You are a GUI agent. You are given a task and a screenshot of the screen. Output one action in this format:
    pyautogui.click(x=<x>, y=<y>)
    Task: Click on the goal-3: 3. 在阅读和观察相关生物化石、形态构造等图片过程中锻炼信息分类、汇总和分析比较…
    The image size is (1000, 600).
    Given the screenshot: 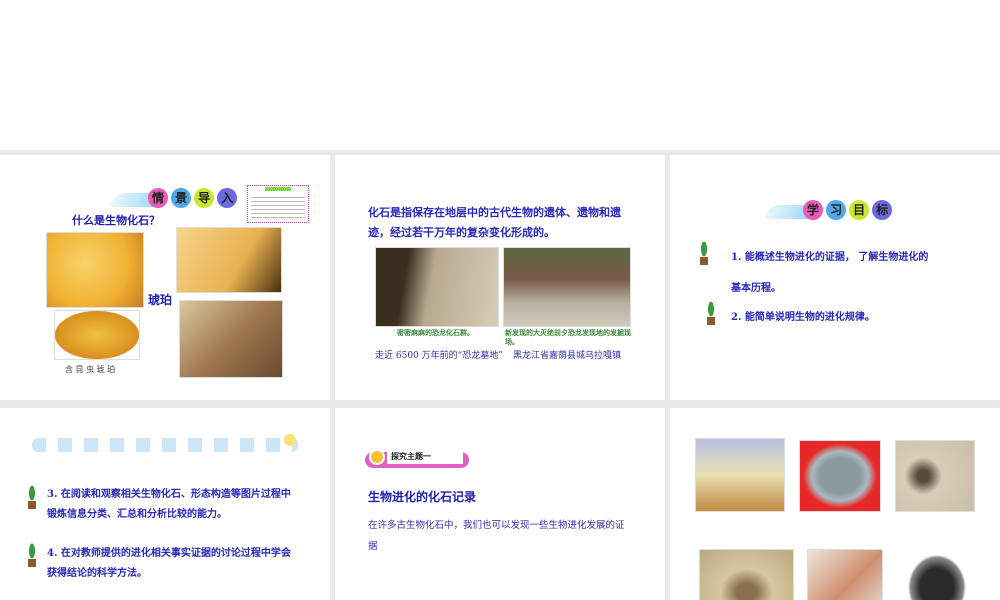 What is the action you would take?
    pyautogui.click(x=169, y=504)
    